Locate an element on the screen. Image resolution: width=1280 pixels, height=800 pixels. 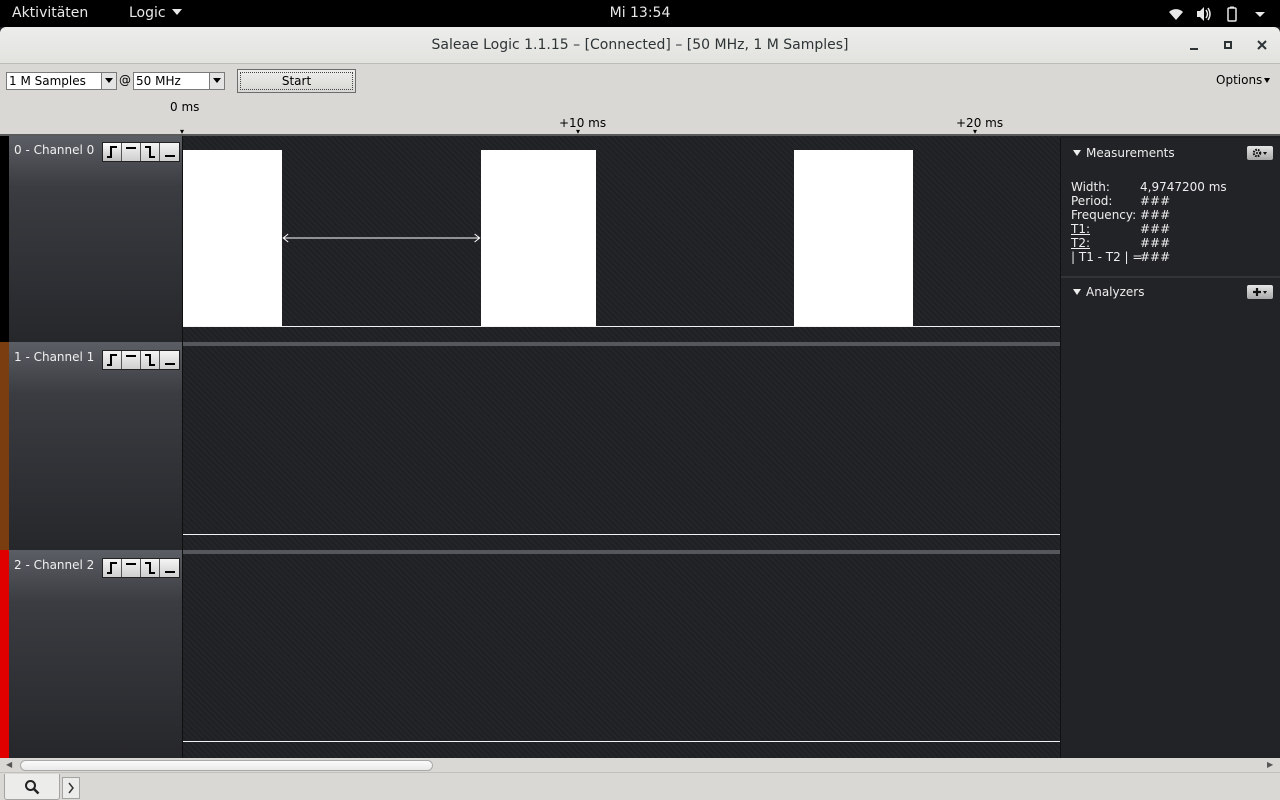
channel-name: 2 - Channel 2 is located at coordinates (54, 565).